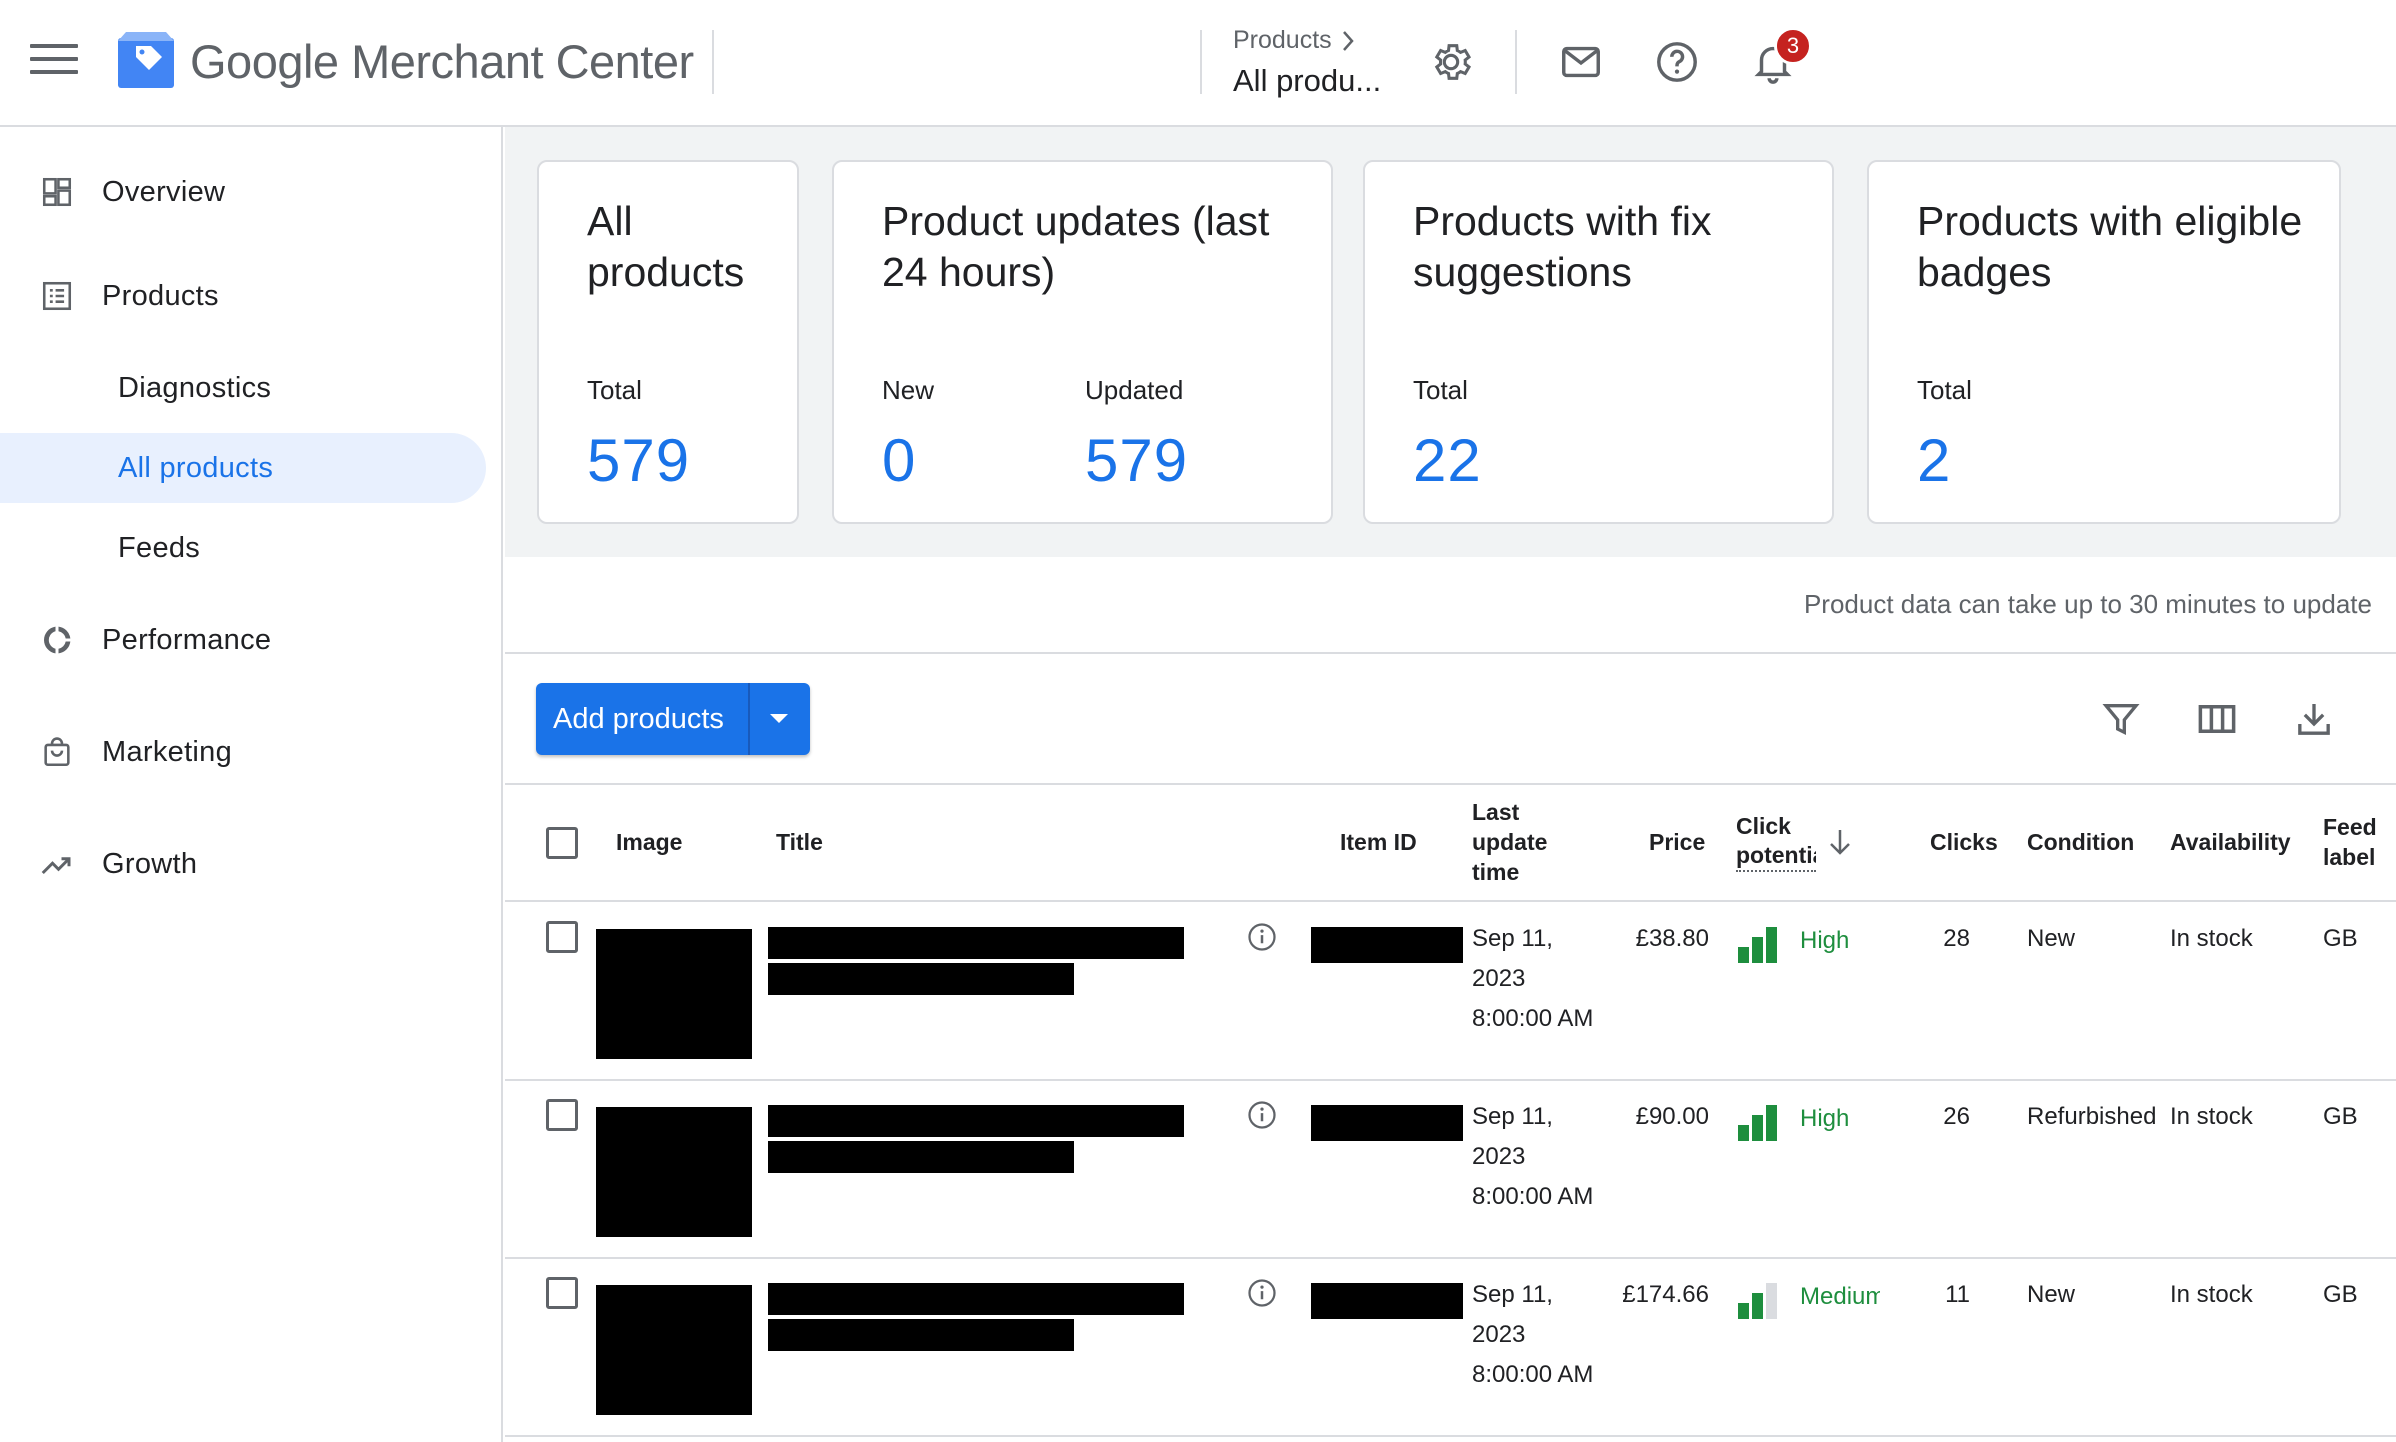 The height and width of the screenshot is (1442, 2396). I want to click on sort-arrow-down-icon, so click(1840, 842).